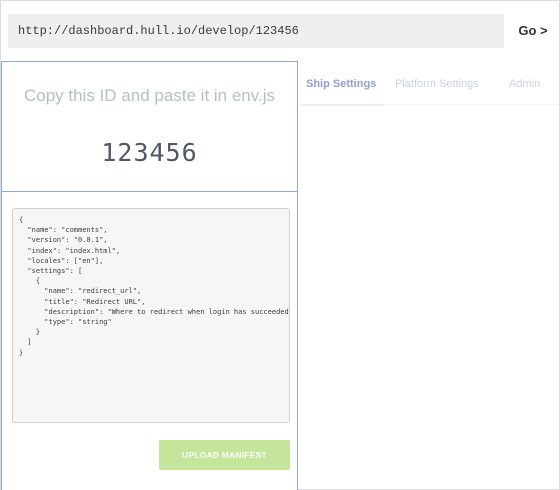 This screenshot has height=490, width=560. I want to click on tab-admin: Admin, so click(524, 84).